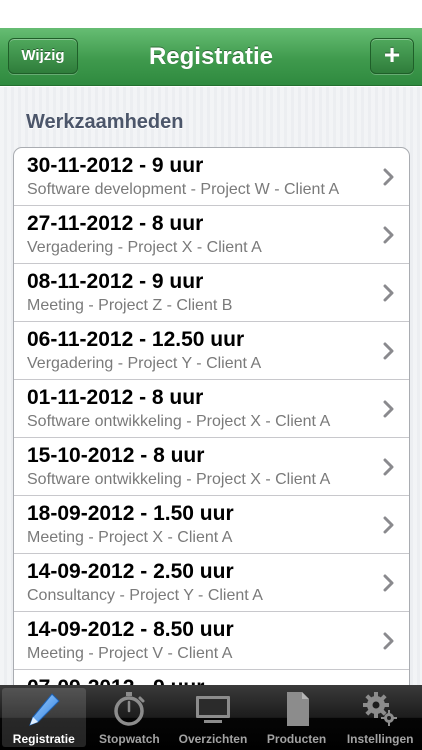 The width and height of the screenshot is (422, 750). I want to click on entry-title: 15-10-2012 - 8 uur, so click(116, 455).